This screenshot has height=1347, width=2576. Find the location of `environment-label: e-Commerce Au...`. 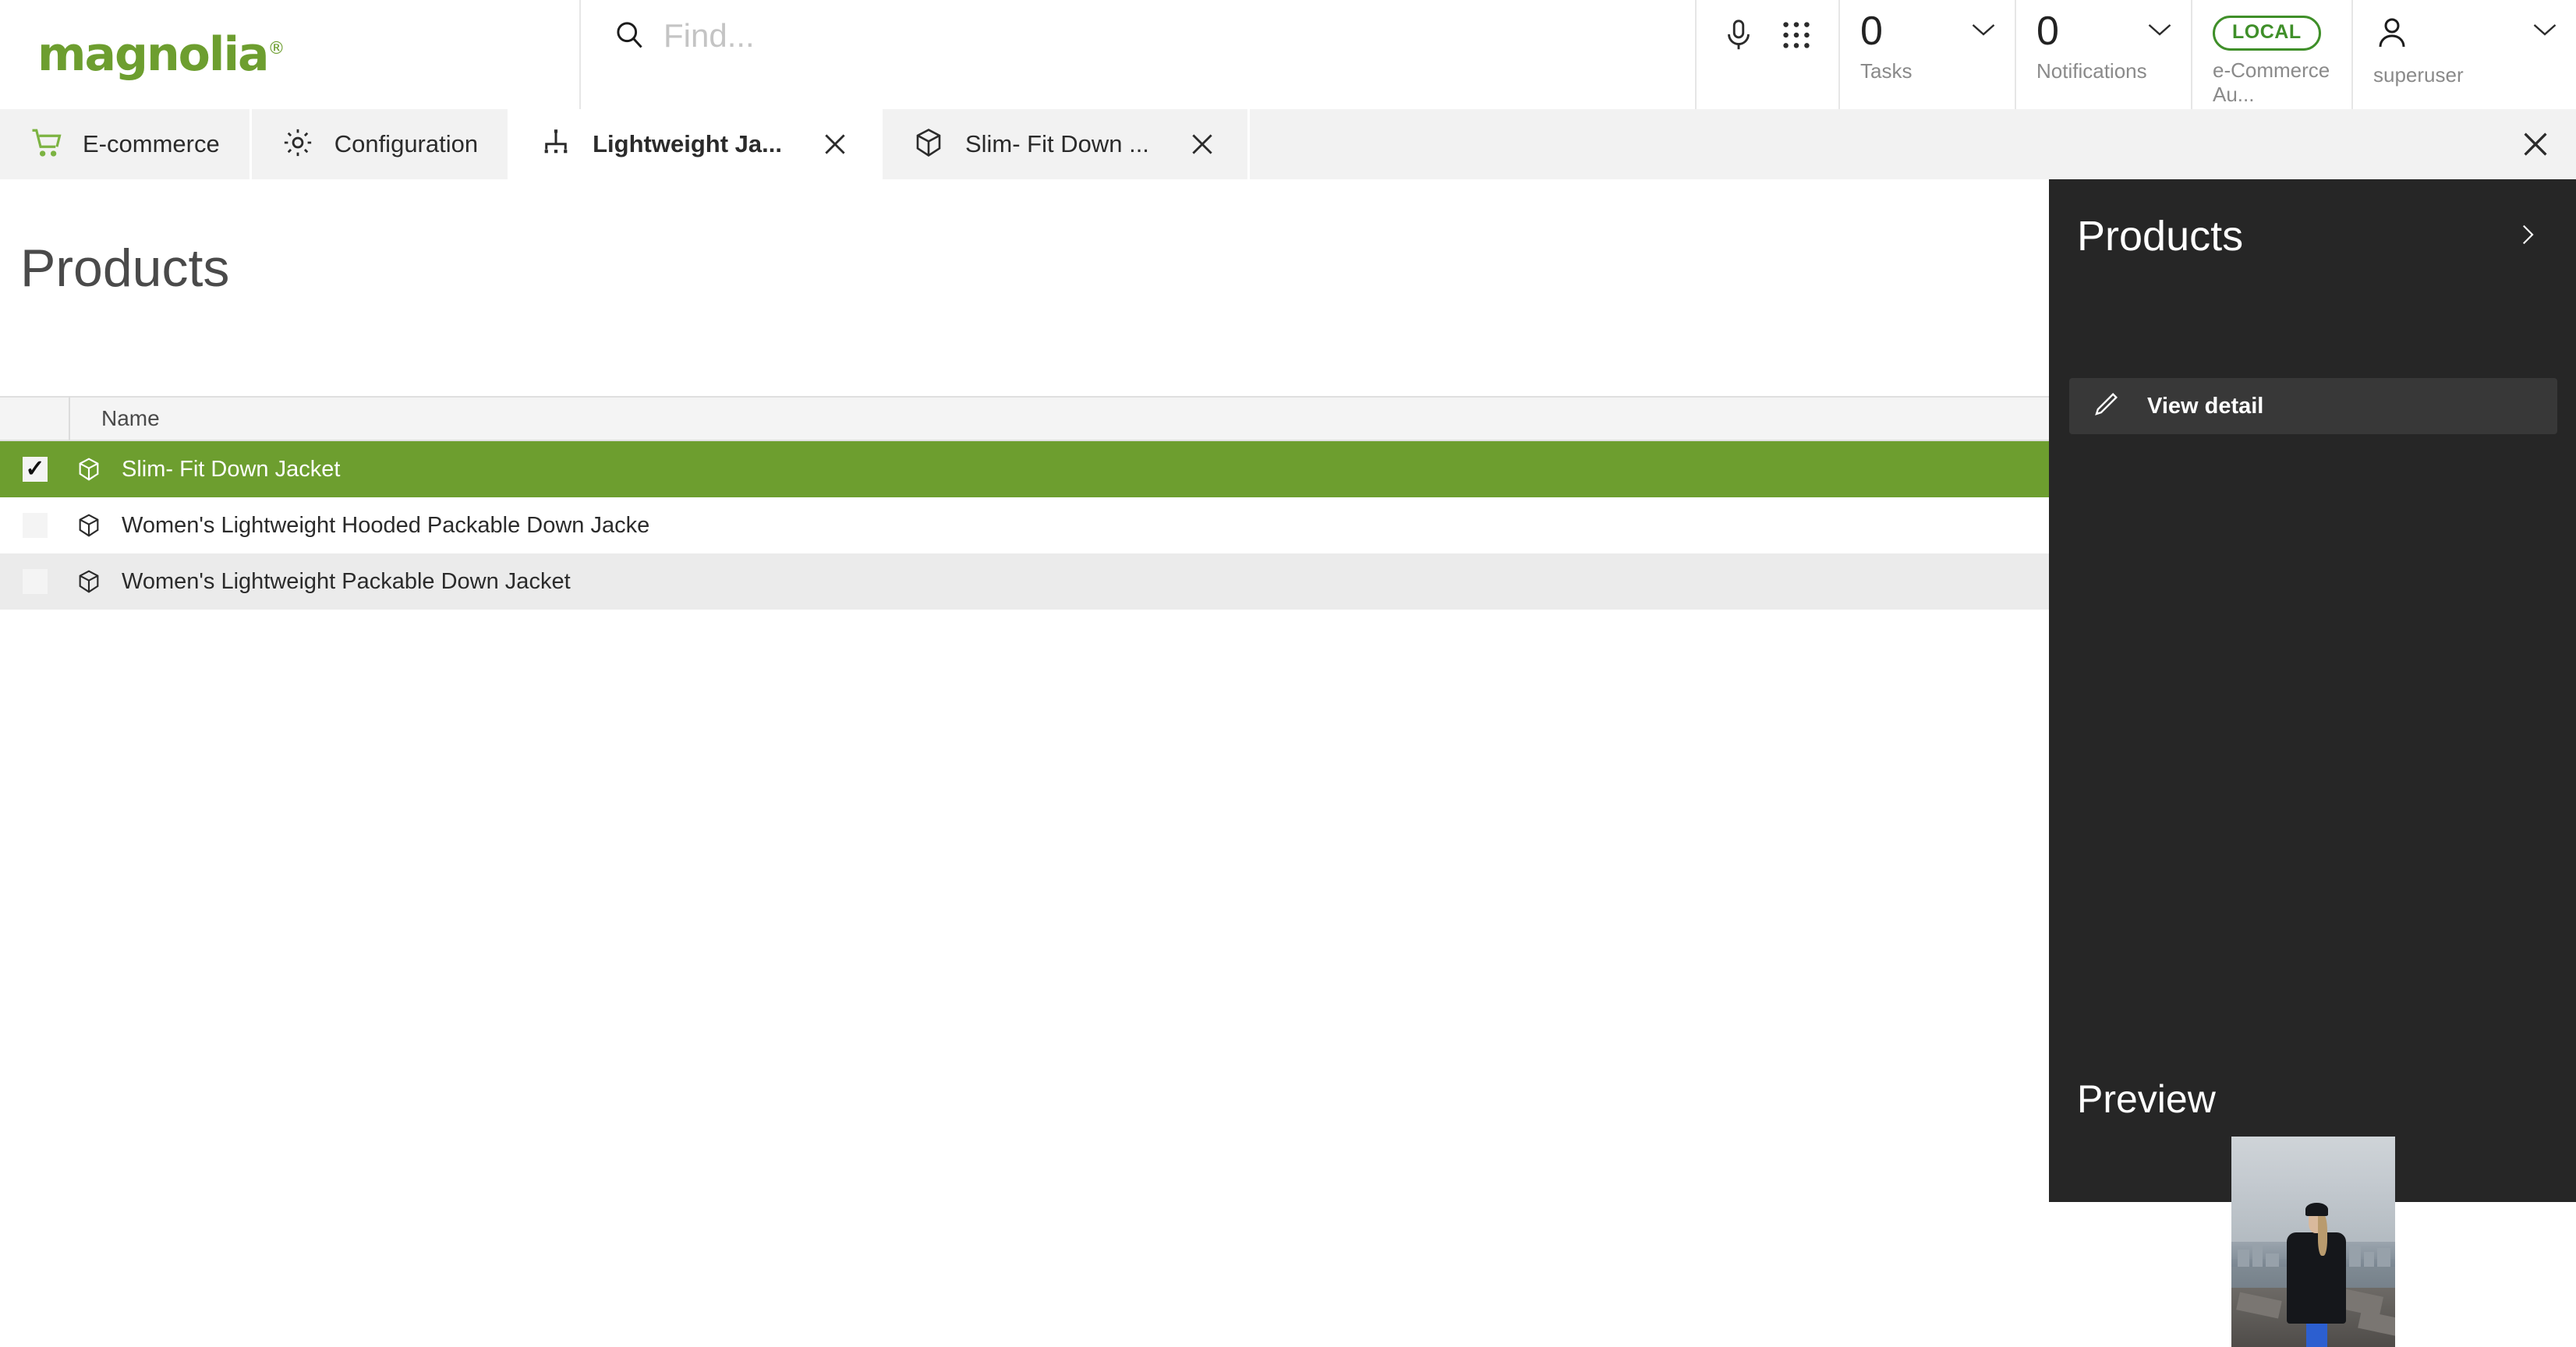

environment-label: e-Commerce Au... is located at coordinates (2271, 82).